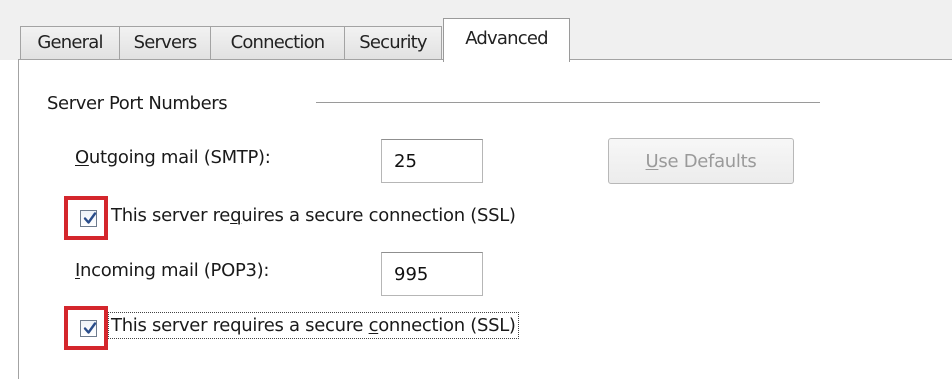 This screenshot has width=952, height=379. What do you see at coordinates (173, 157) in the screenshot?
I see `outgoing-port-label: Outgoing mail (SMTP):` at bounding box center [173, 157].